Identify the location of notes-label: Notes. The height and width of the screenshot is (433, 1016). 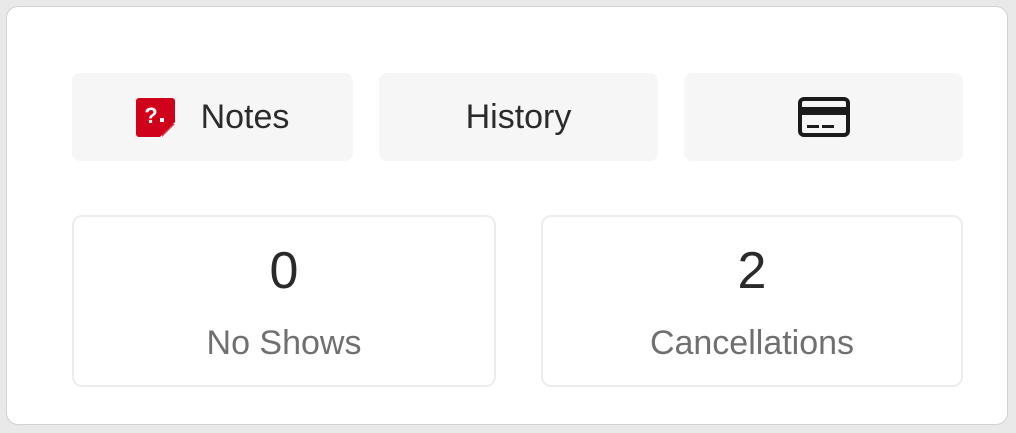
(245, 116).